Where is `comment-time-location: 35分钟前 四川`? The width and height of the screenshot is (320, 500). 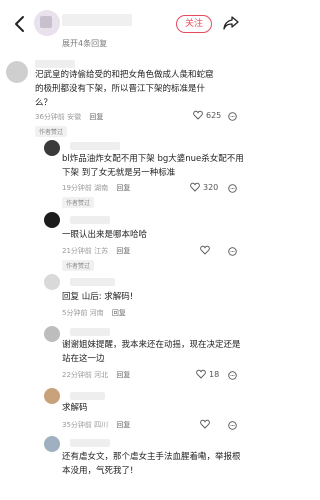 comment-time-location: 35分钟前 四川 is located at coordinates (85, 425).